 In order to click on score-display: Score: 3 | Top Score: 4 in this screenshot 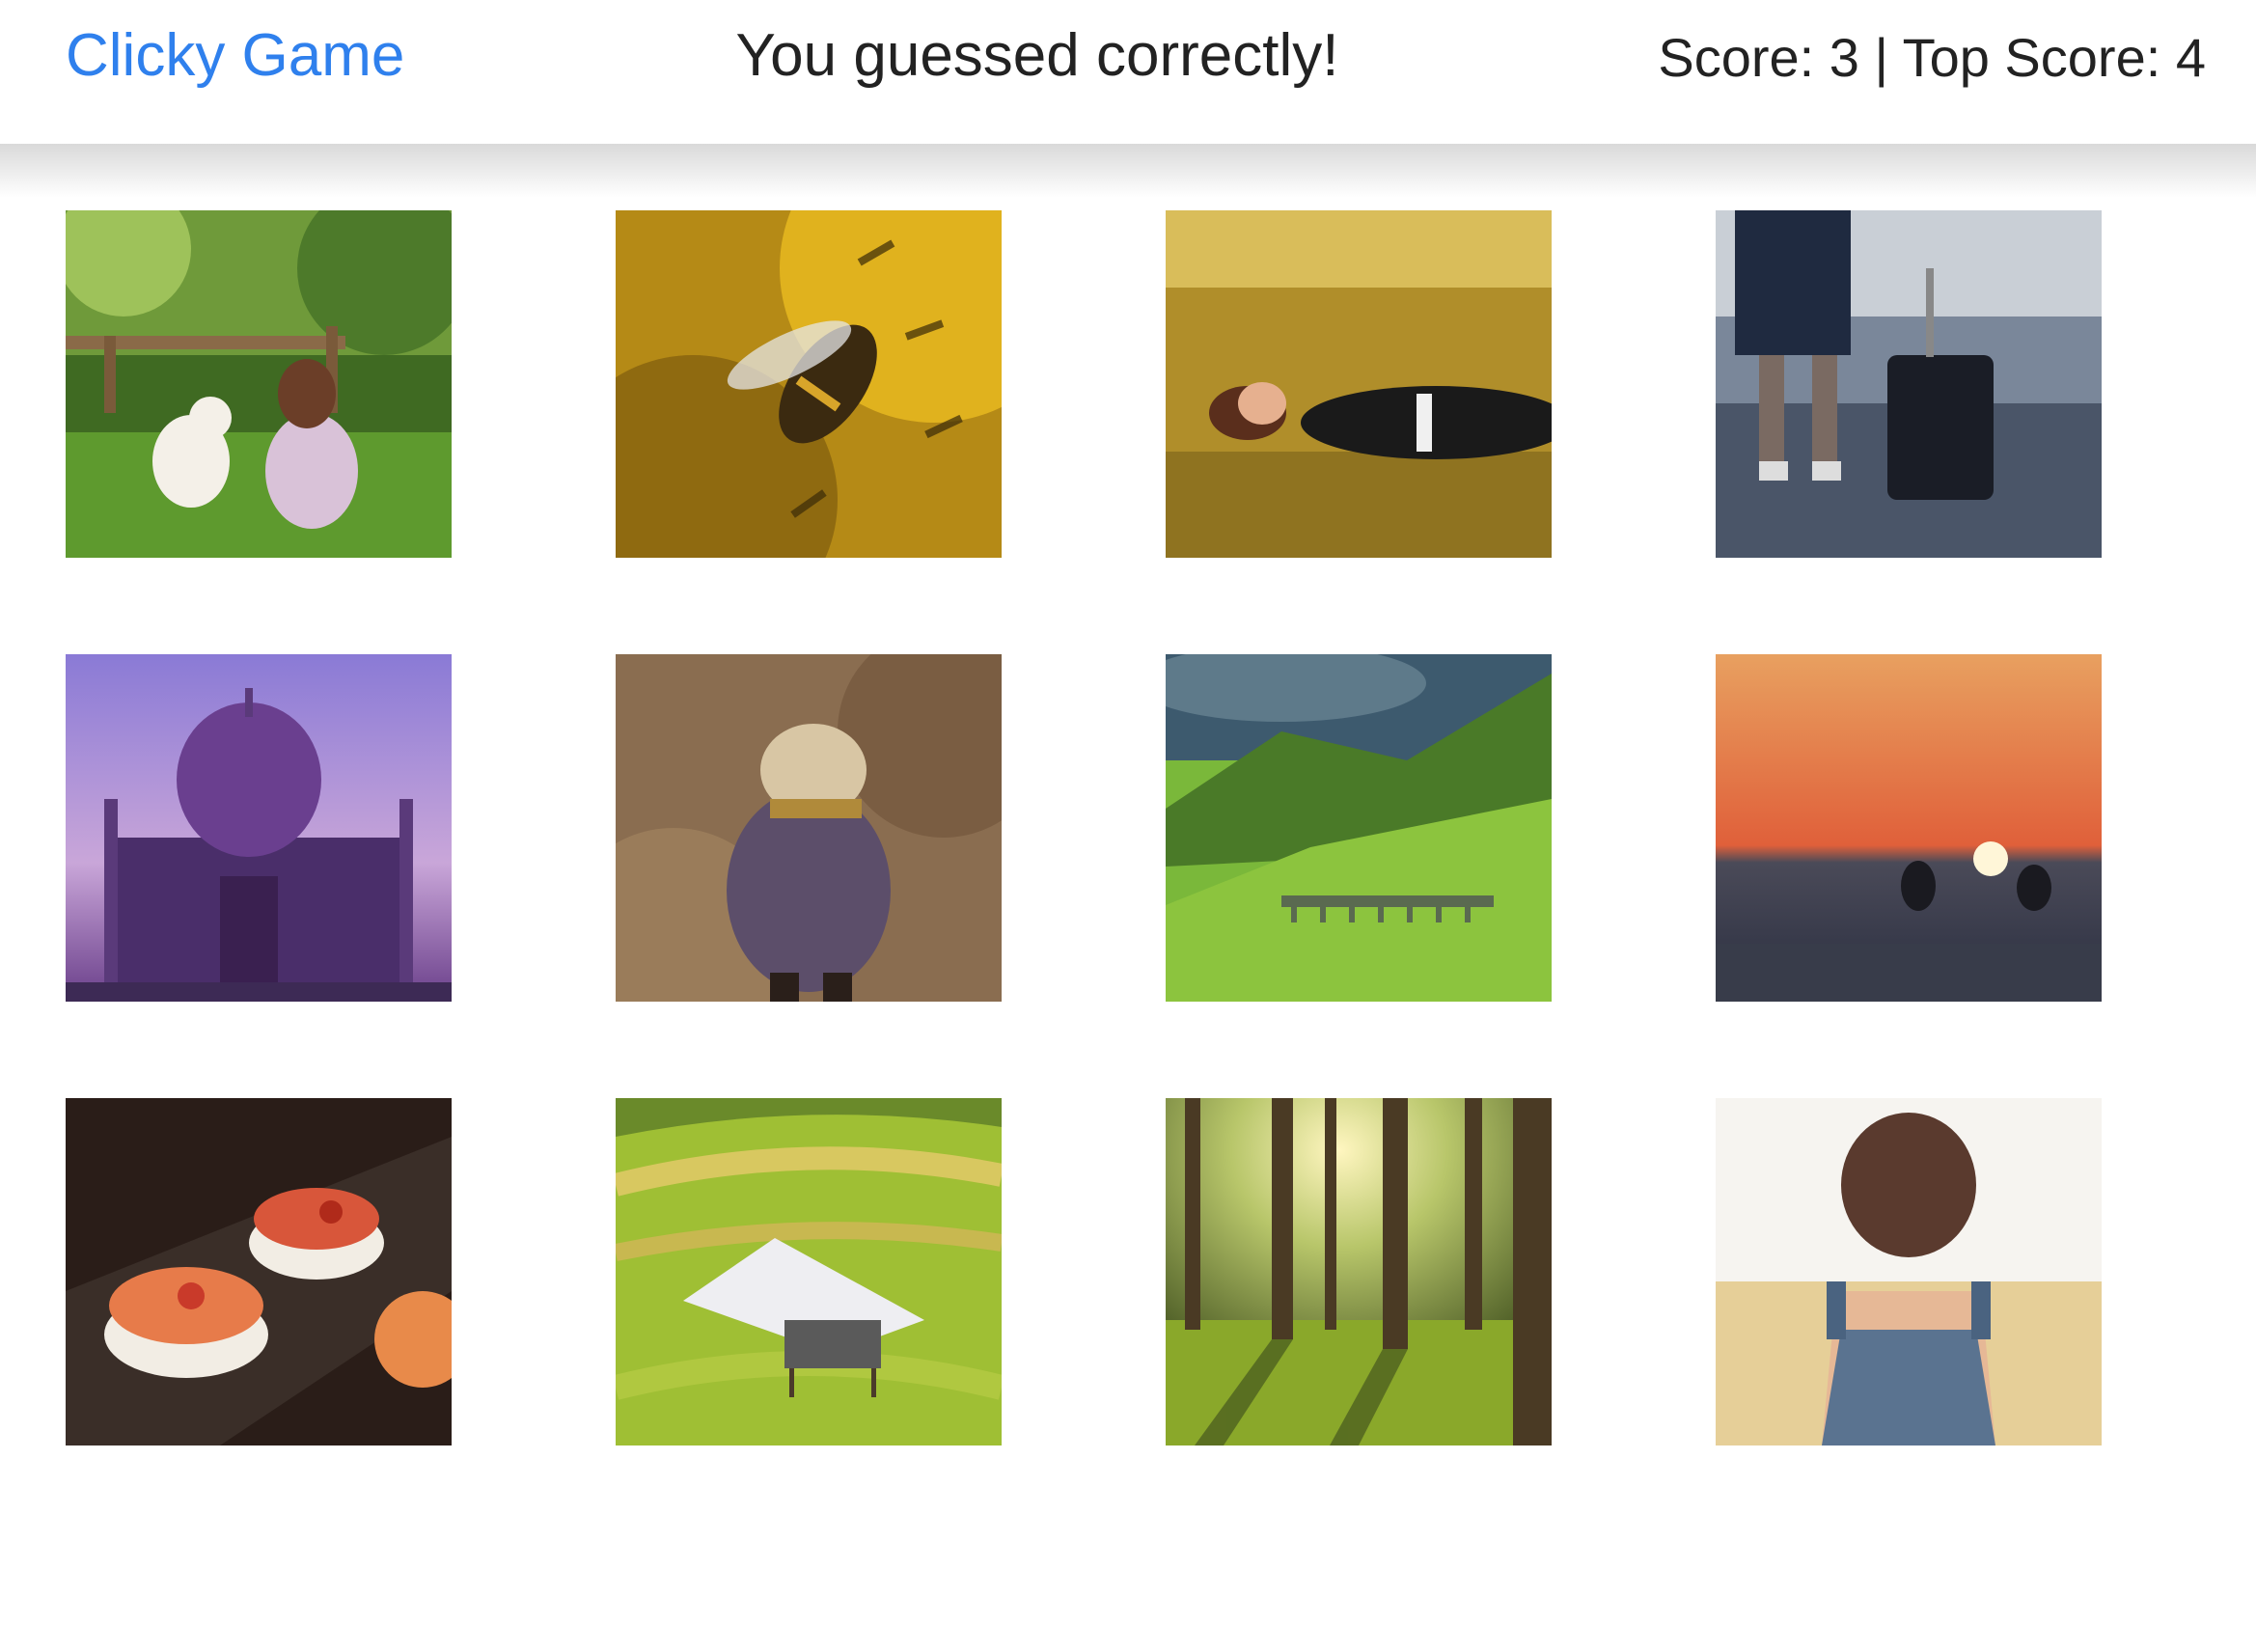, I will do `click(1932, 58)`.